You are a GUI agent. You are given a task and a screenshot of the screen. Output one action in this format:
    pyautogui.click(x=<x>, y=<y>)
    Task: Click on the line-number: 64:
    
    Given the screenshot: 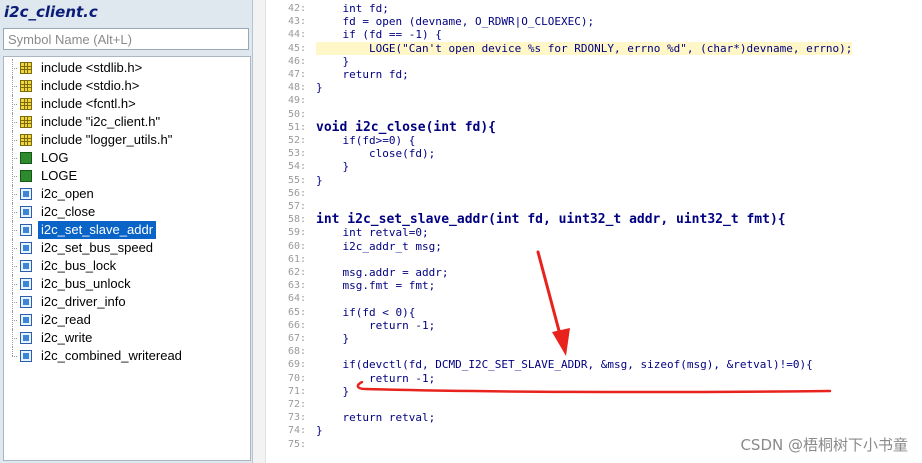 What is the action you would take?
    pyautogui.click(x=296, y=299)
    